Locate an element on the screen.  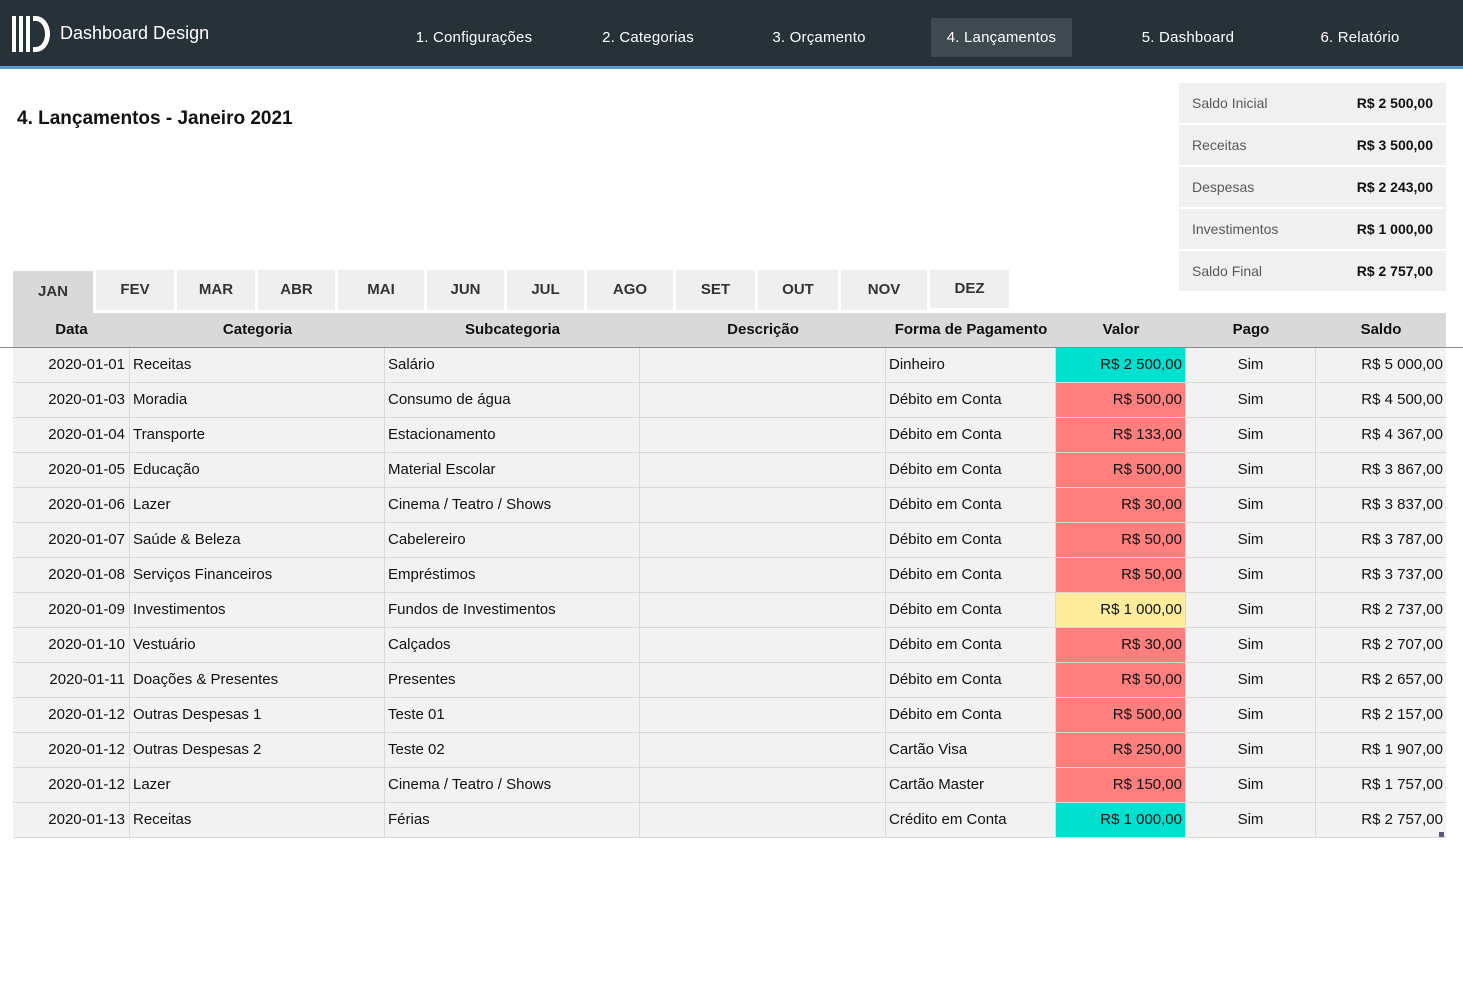
cell-balance: R$ 2 707,00 is located at coordinates (1381, 645).